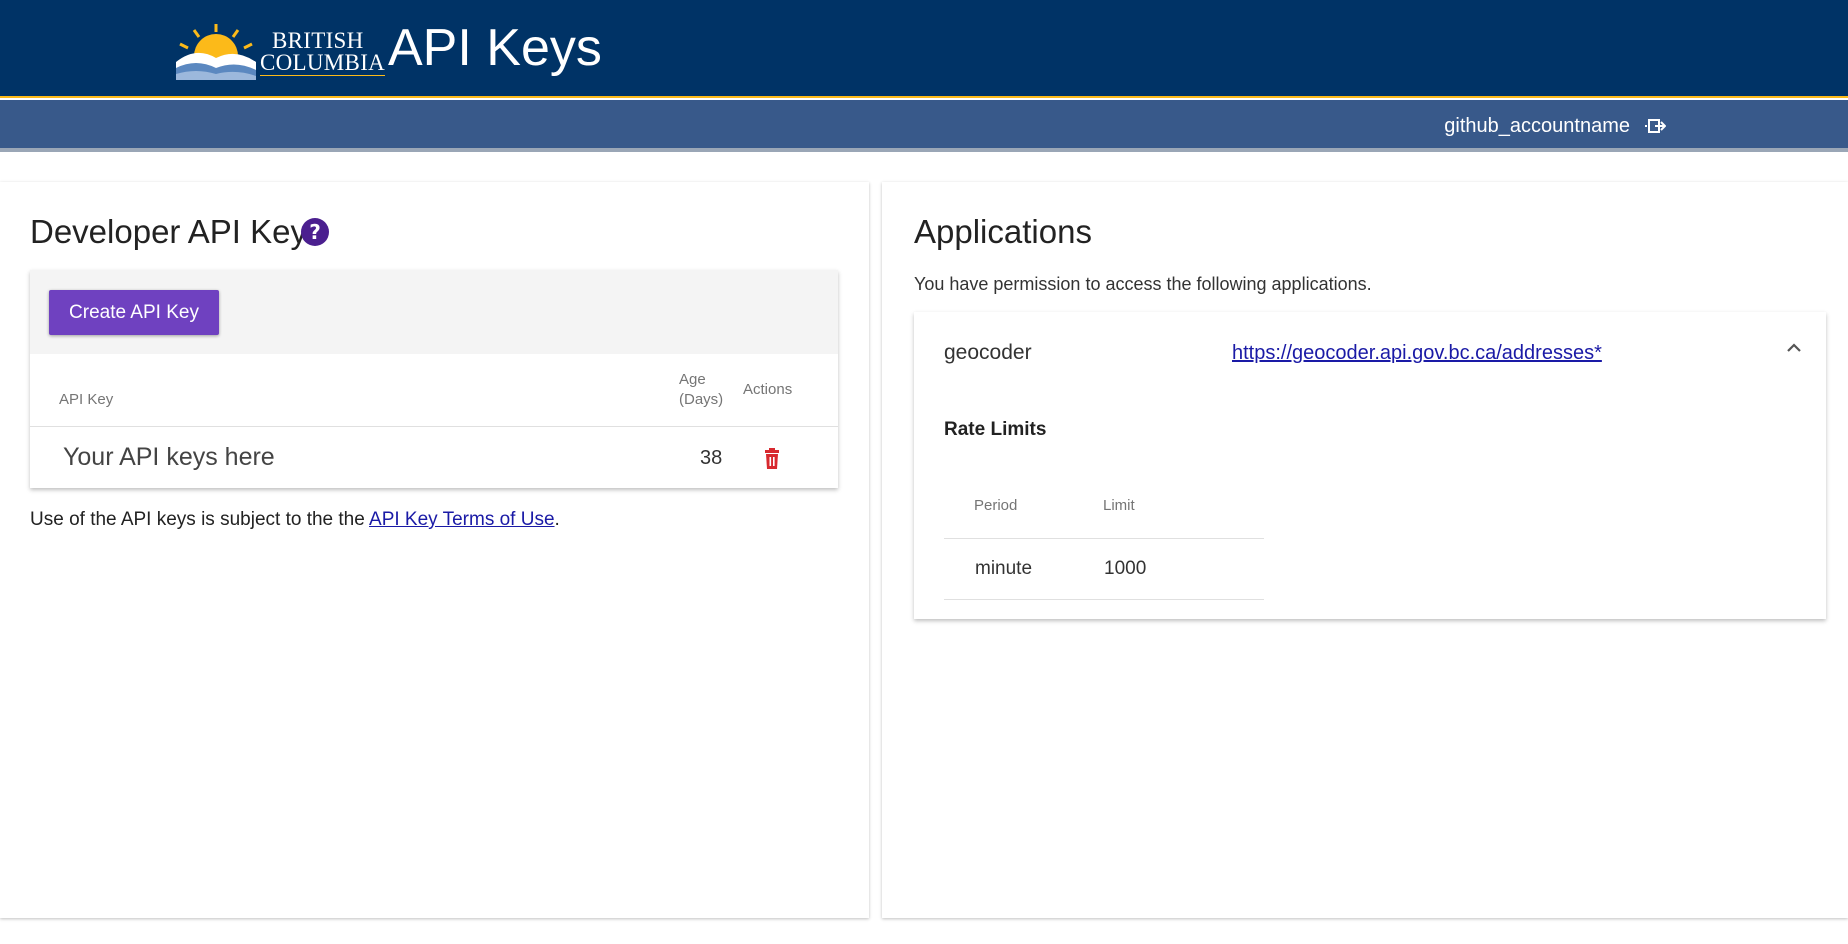  Describe the element at coordinates (924, 126) in the screenshot. I see `user-bar: github_accountname` at that location.